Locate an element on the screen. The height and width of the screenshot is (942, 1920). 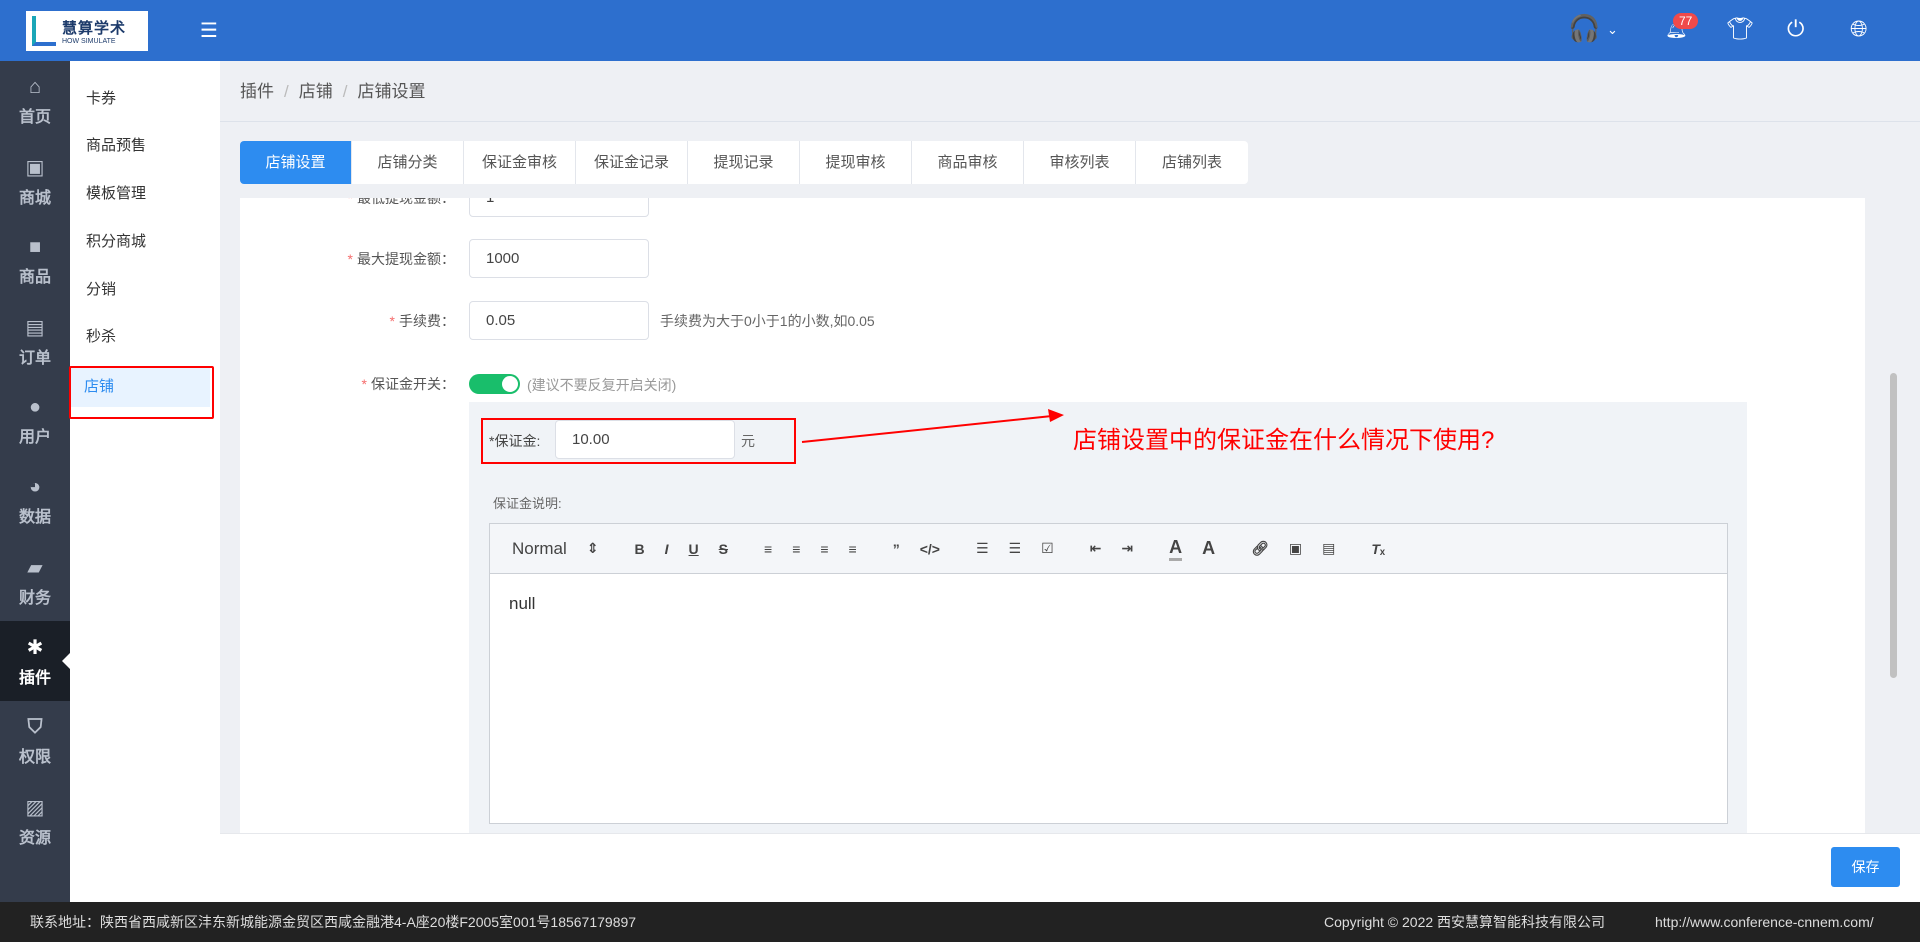
check-list-icon: ☑ is located at coordinates (1047, 548).